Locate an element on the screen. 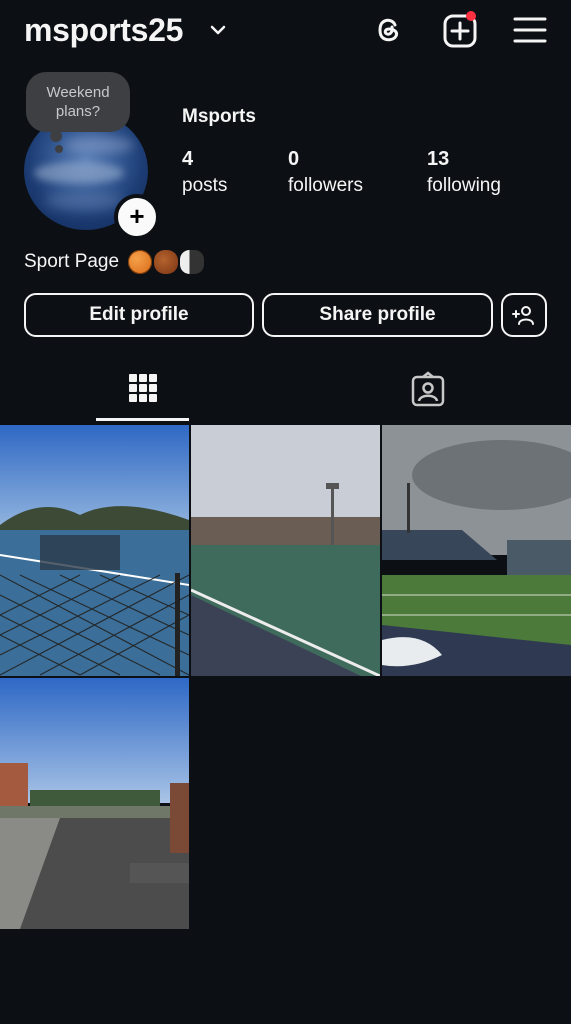 The width and height of the screenshot is (571, 1024). followers-label: followers is located at coordinates (325, 185).